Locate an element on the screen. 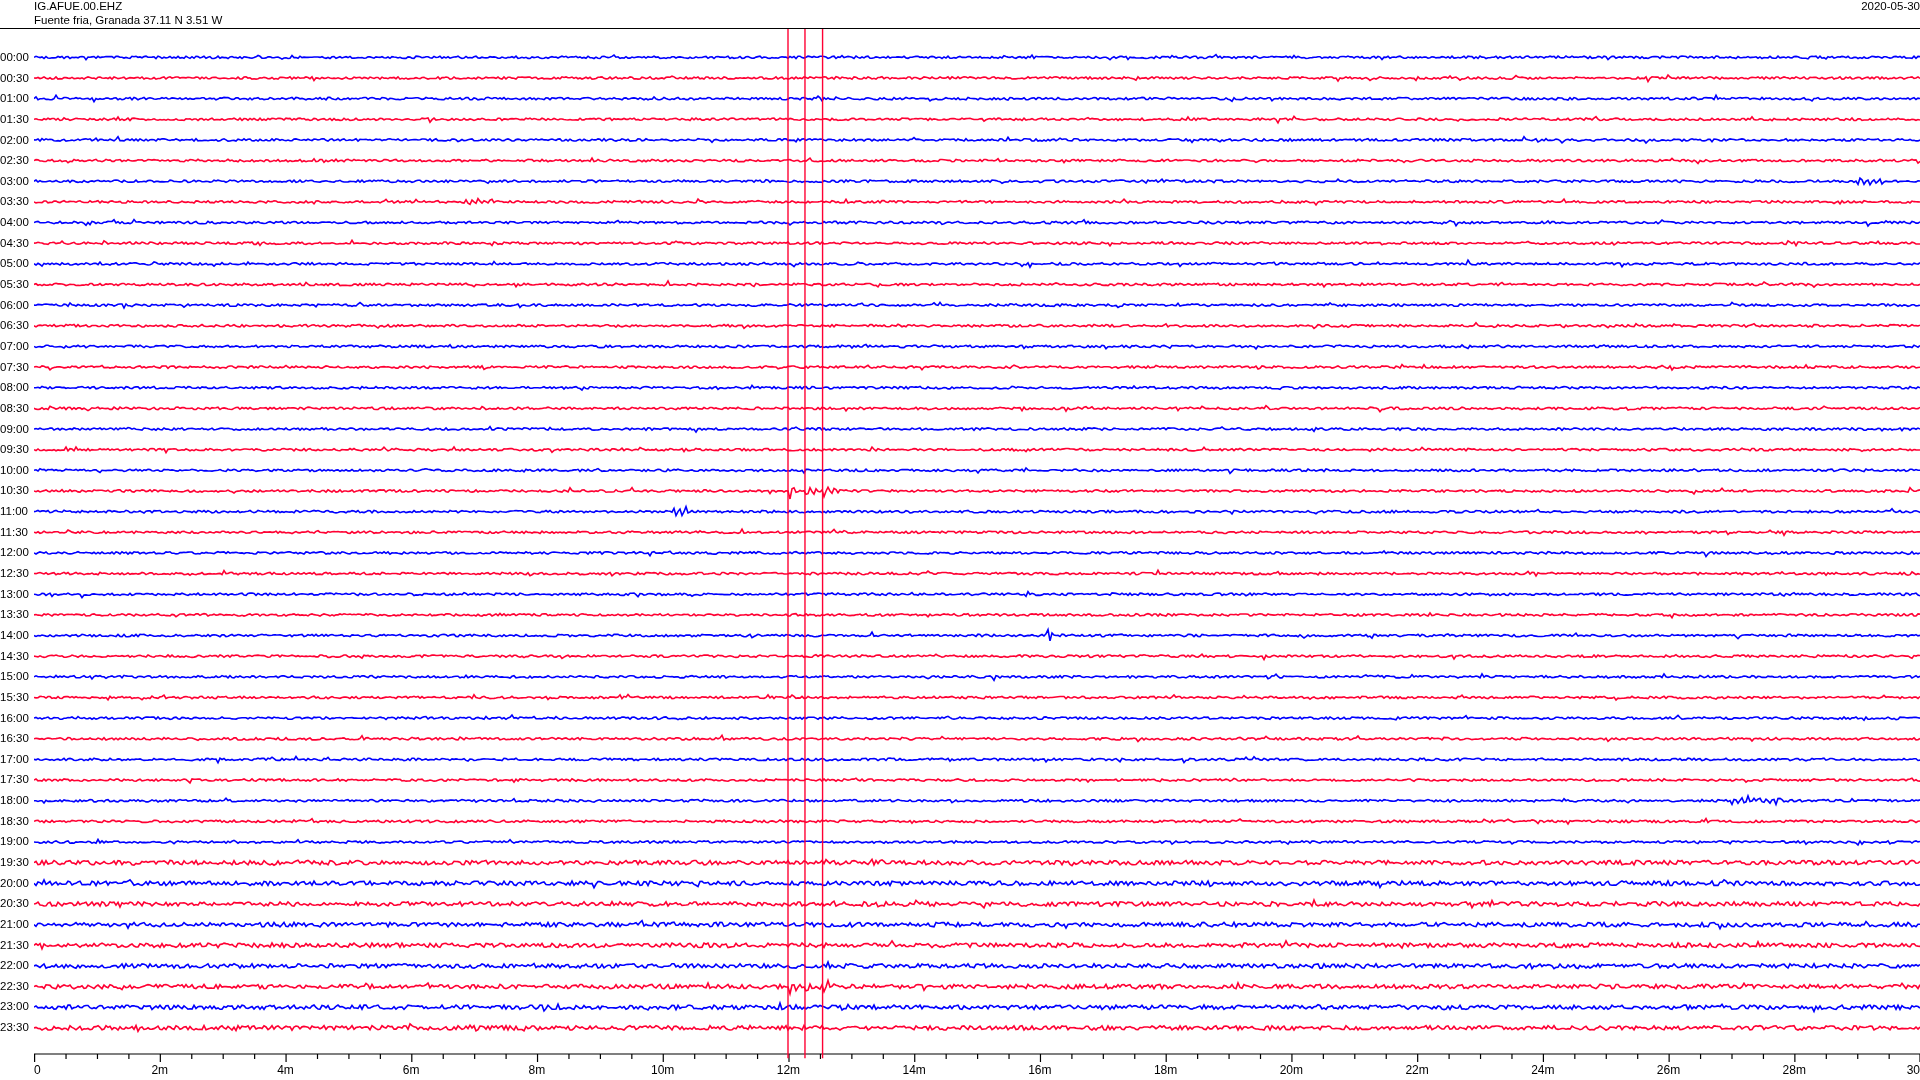 The image size is (1920, 1080). time-label: 15:30 is located at coordinates (15, 697).